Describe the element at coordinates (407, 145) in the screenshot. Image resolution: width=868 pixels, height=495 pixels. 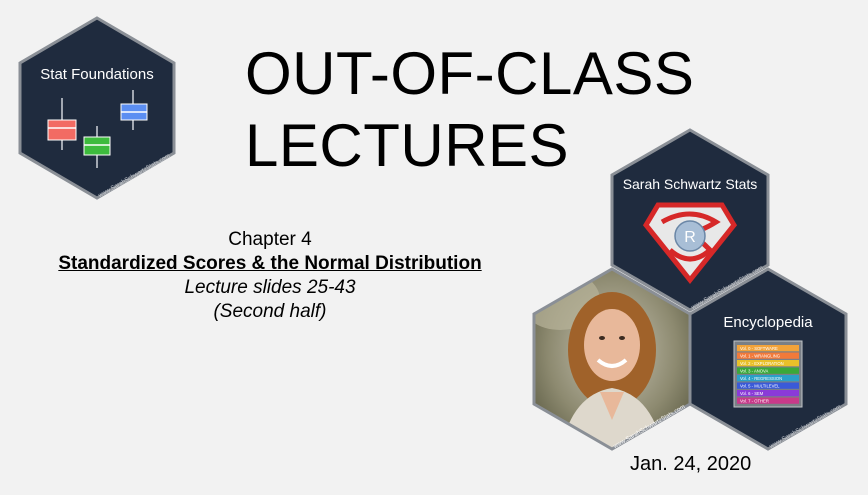
I see `title-line-2: LECTURES` at that location.